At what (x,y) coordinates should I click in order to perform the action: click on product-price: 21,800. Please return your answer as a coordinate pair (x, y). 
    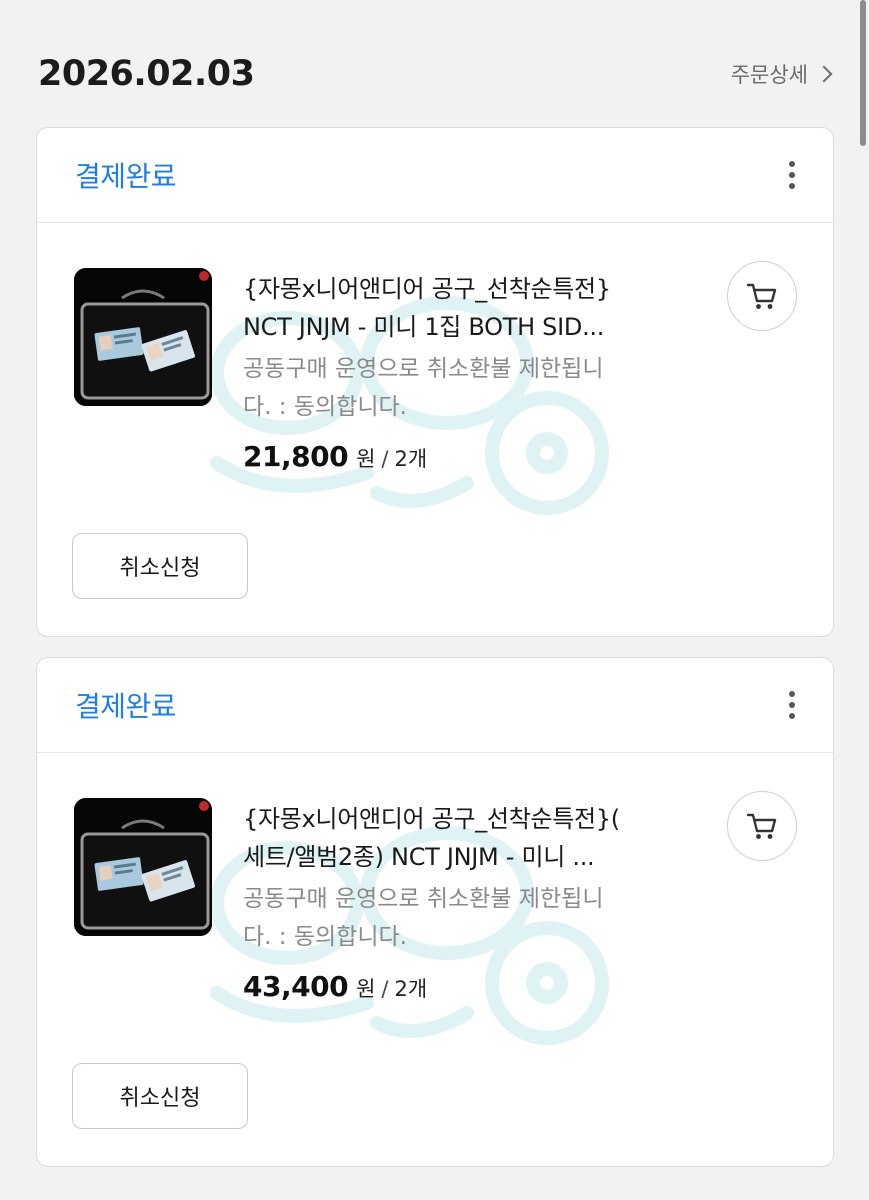
    Looking at the image, I should click on (296, 456).